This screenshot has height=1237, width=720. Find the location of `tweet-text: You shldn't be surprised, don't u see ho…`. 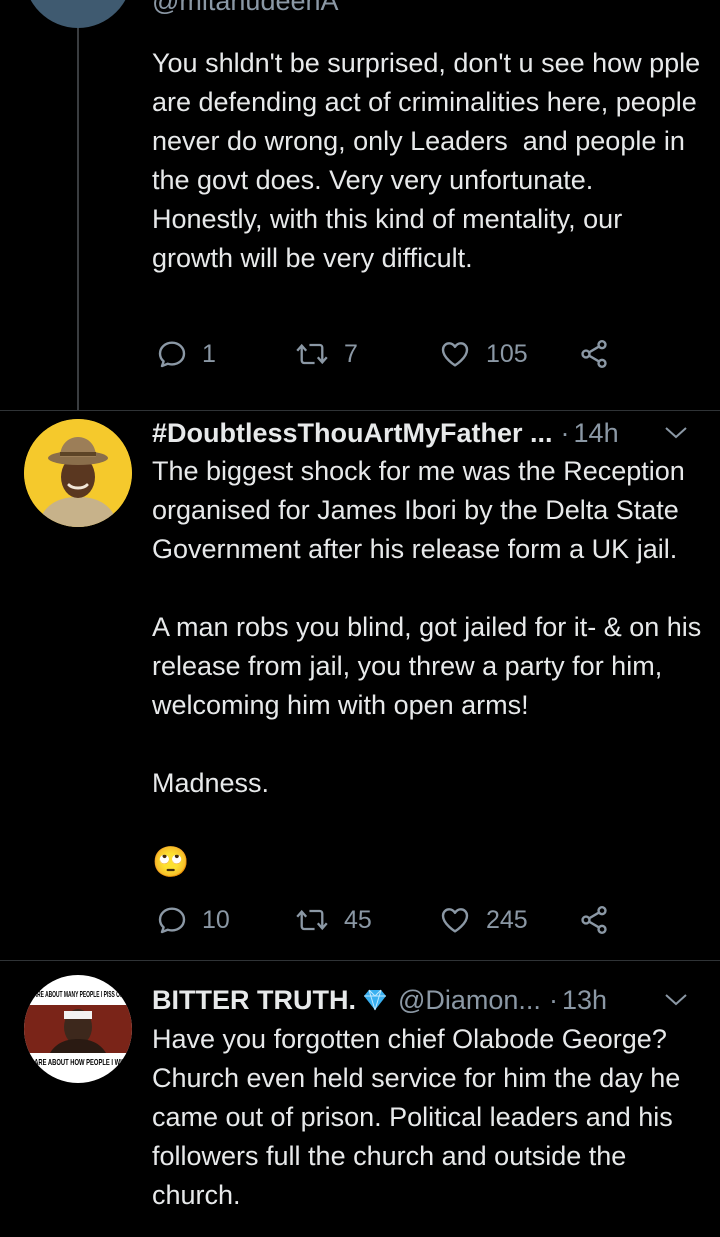

tweet-text: You shldn't be surprised, don't u see ho… is located at coordinates (430, 160).